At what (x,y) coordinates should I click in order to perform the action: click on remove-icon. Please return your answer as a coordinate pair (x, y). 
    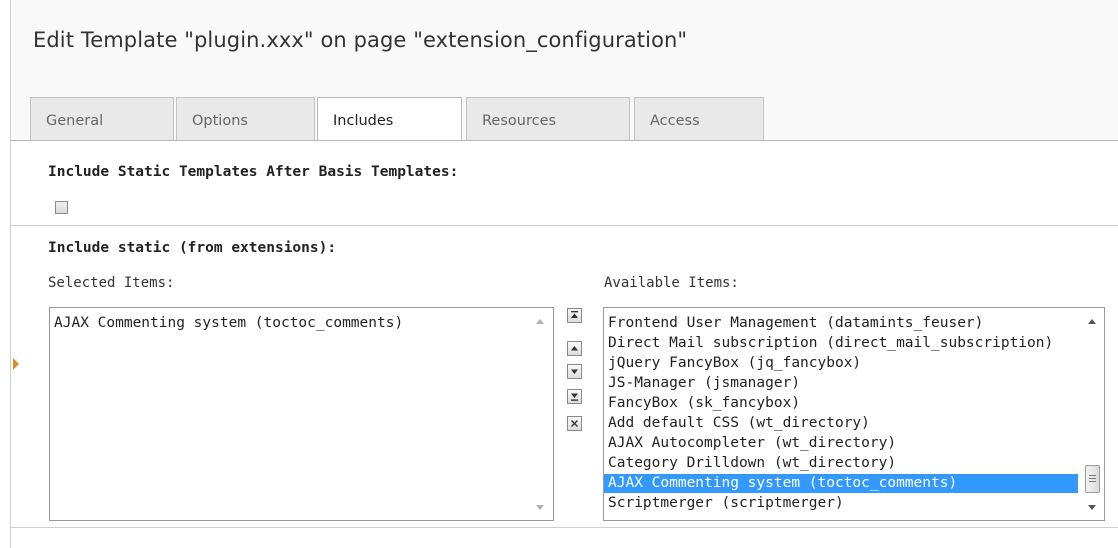
    Looking at the image, I should click on (574, 423).